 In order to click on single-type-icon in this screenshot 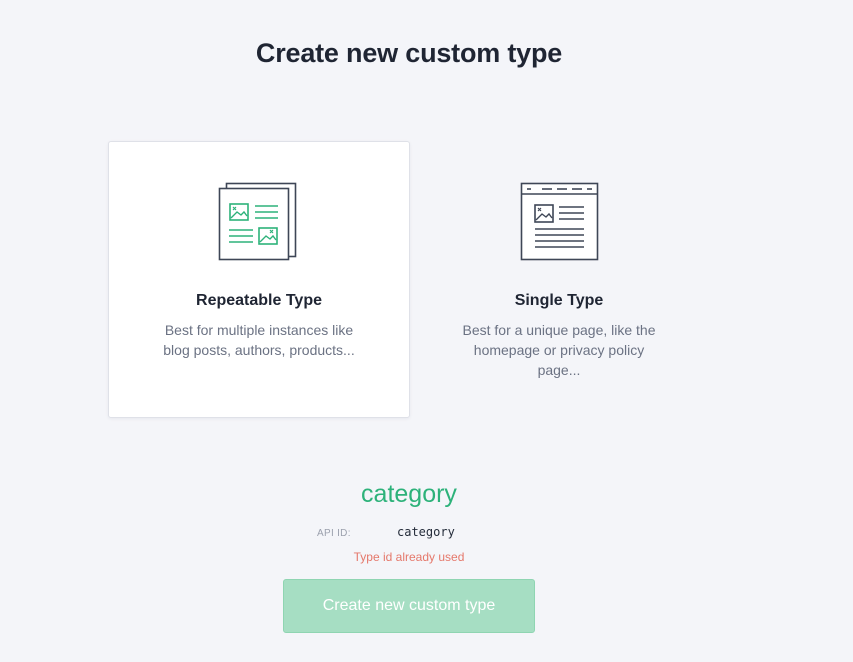, I will do `click(559, 221)`.